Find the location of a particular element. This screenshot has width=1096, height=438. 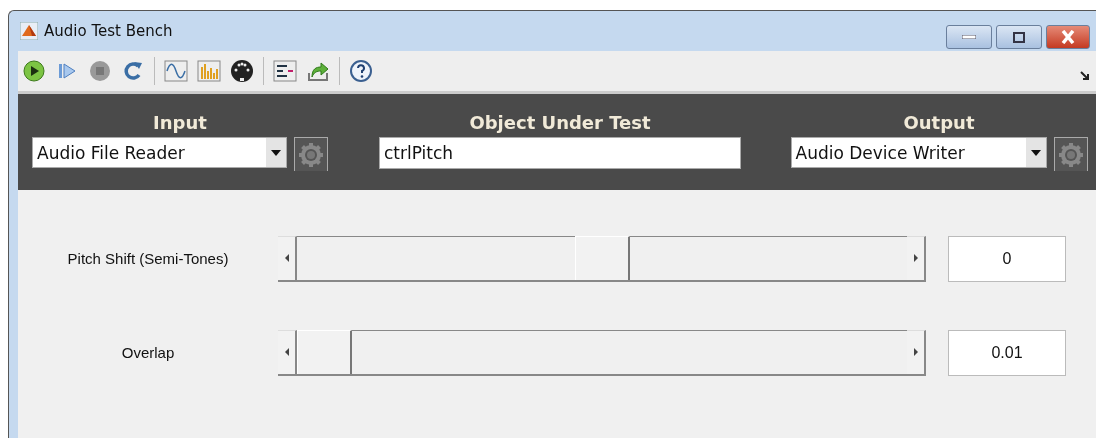

close-button is located at coordinates (1068, 37).